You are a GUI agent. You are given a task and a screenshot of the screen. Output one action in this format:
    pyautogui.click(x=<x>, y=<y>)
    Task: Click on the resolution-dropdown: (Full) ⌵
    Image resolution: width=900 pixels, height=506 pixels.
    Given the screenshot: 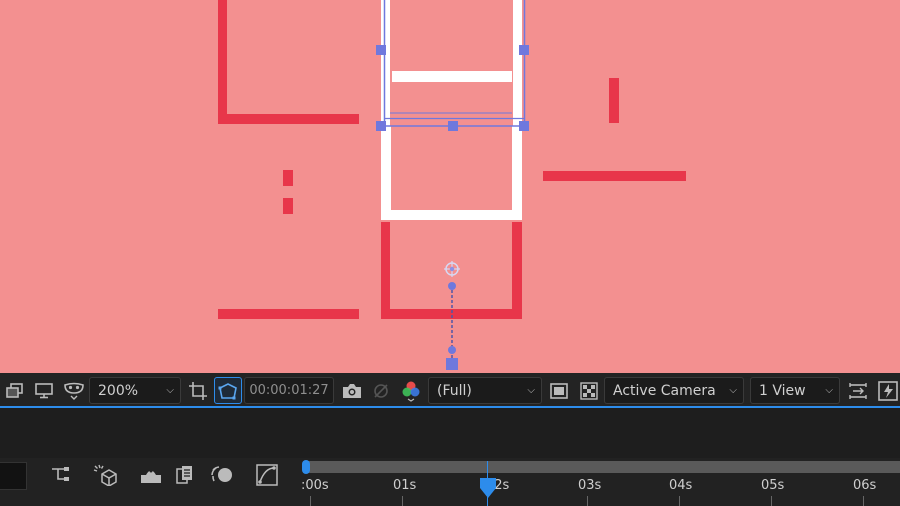 What is the action you would take?
    pyautogui.click(x=485, y=390)
    